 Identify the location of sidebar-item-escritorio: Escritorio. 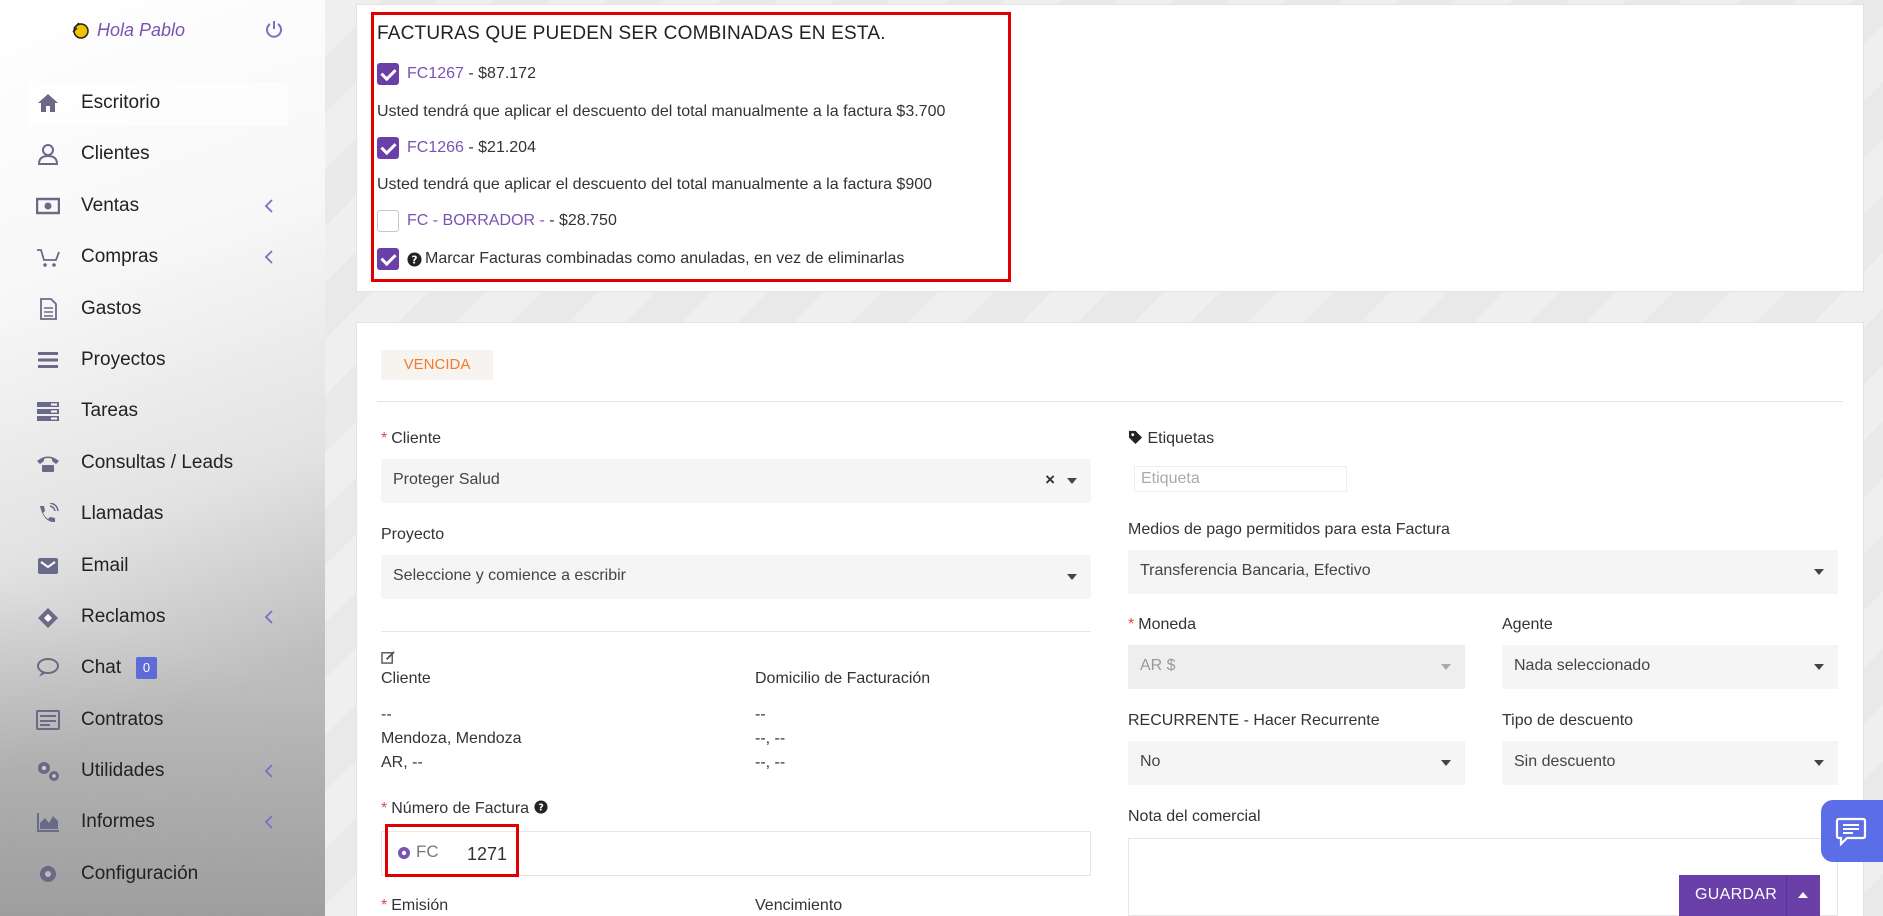
(162, 103).